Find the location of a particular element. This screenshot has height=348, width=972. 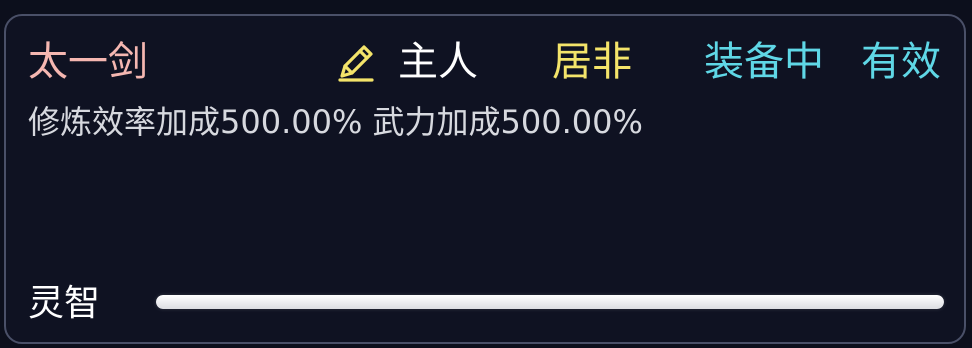

residence-label: 居非 is located at coordinates (592, 62).